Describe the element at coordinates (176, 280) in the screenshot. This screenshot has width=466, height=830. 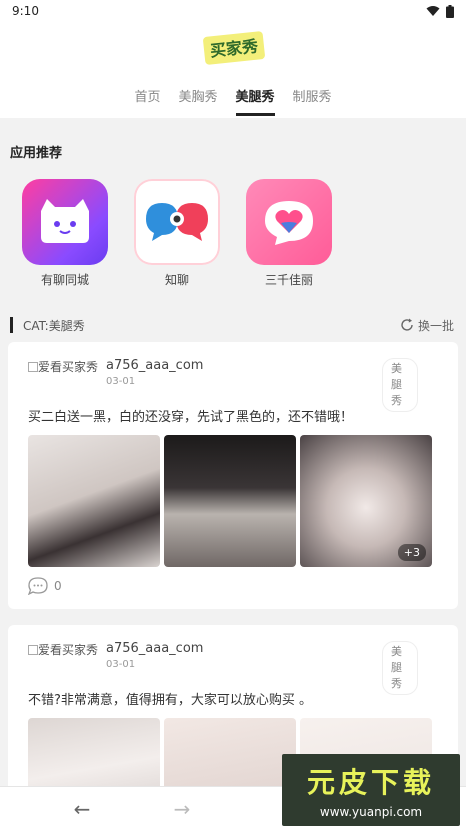
I see `app-label: 知聊` at that location.